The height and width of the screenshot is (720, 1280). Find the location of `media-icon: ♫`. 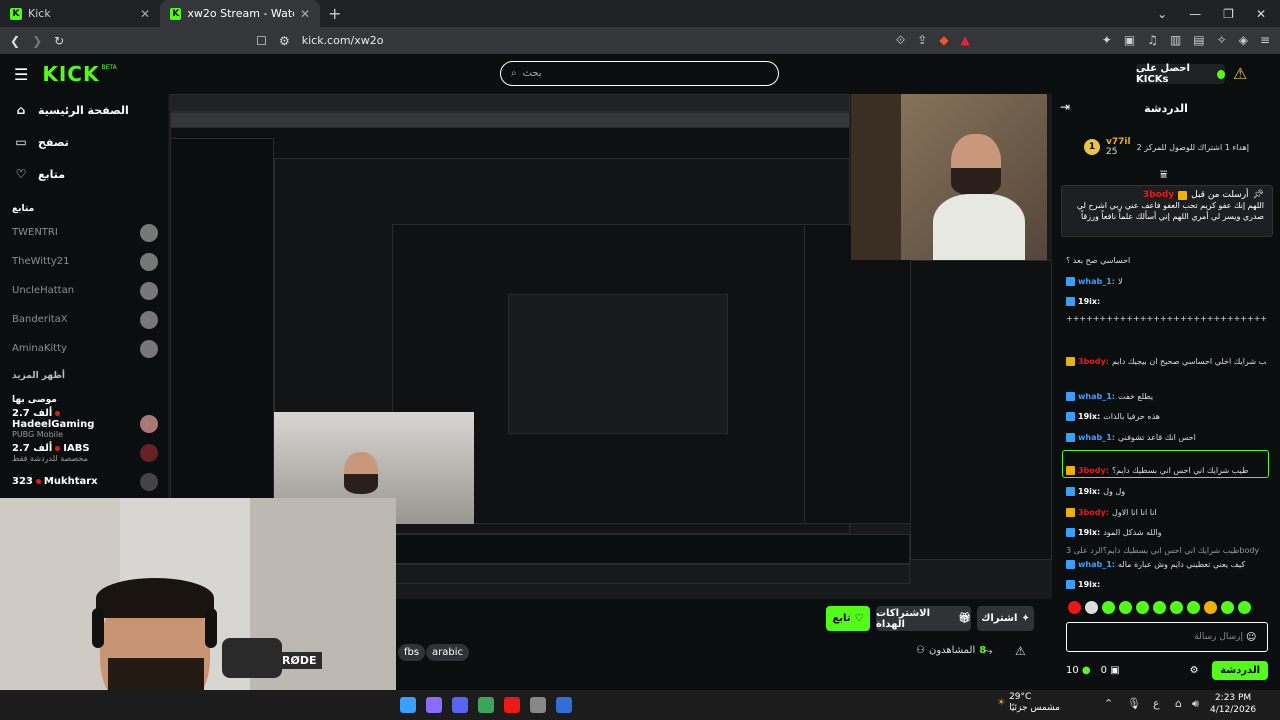

media-icon: ♫ is located at coordinates (1152, 40).